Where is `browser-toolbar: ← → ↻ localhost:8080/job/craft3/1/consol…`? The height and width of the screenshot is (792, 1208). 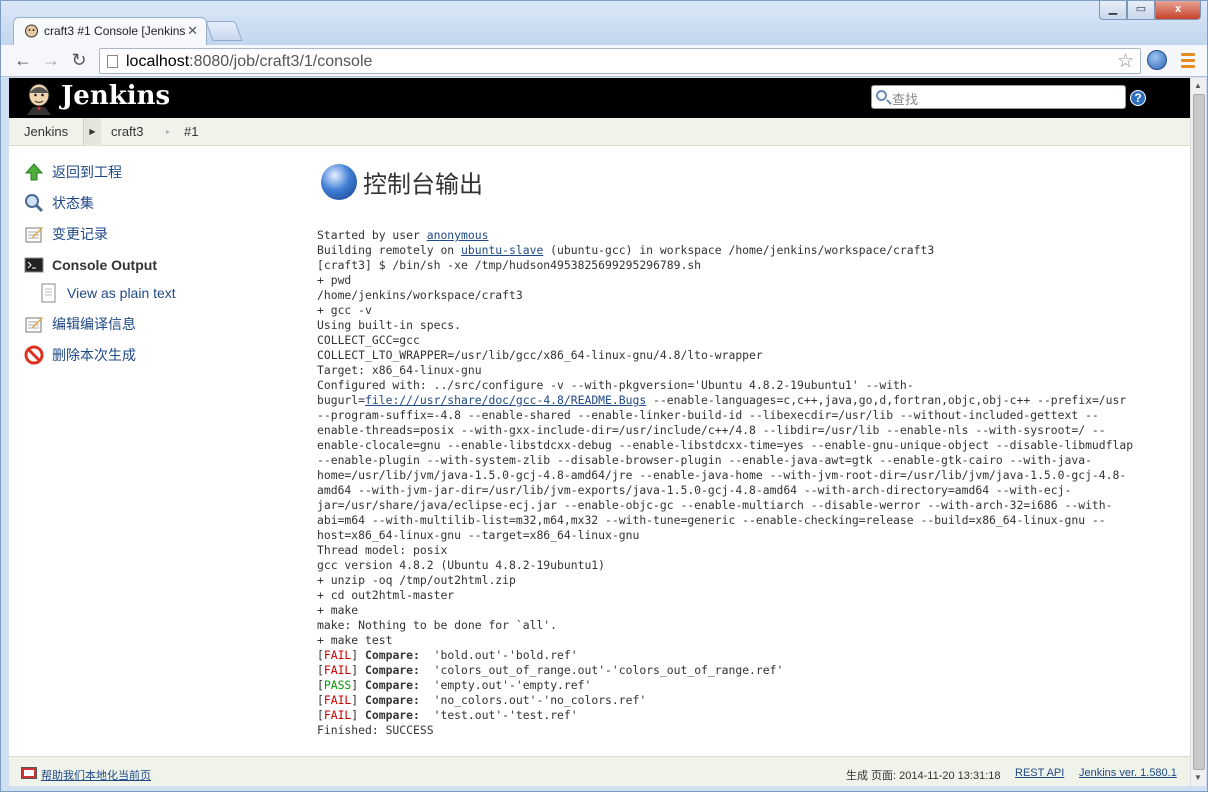
browser-toolbar: ← → ↻ localhost:8080/job/craft3/1/consol… is located at coordinates (604, 61).